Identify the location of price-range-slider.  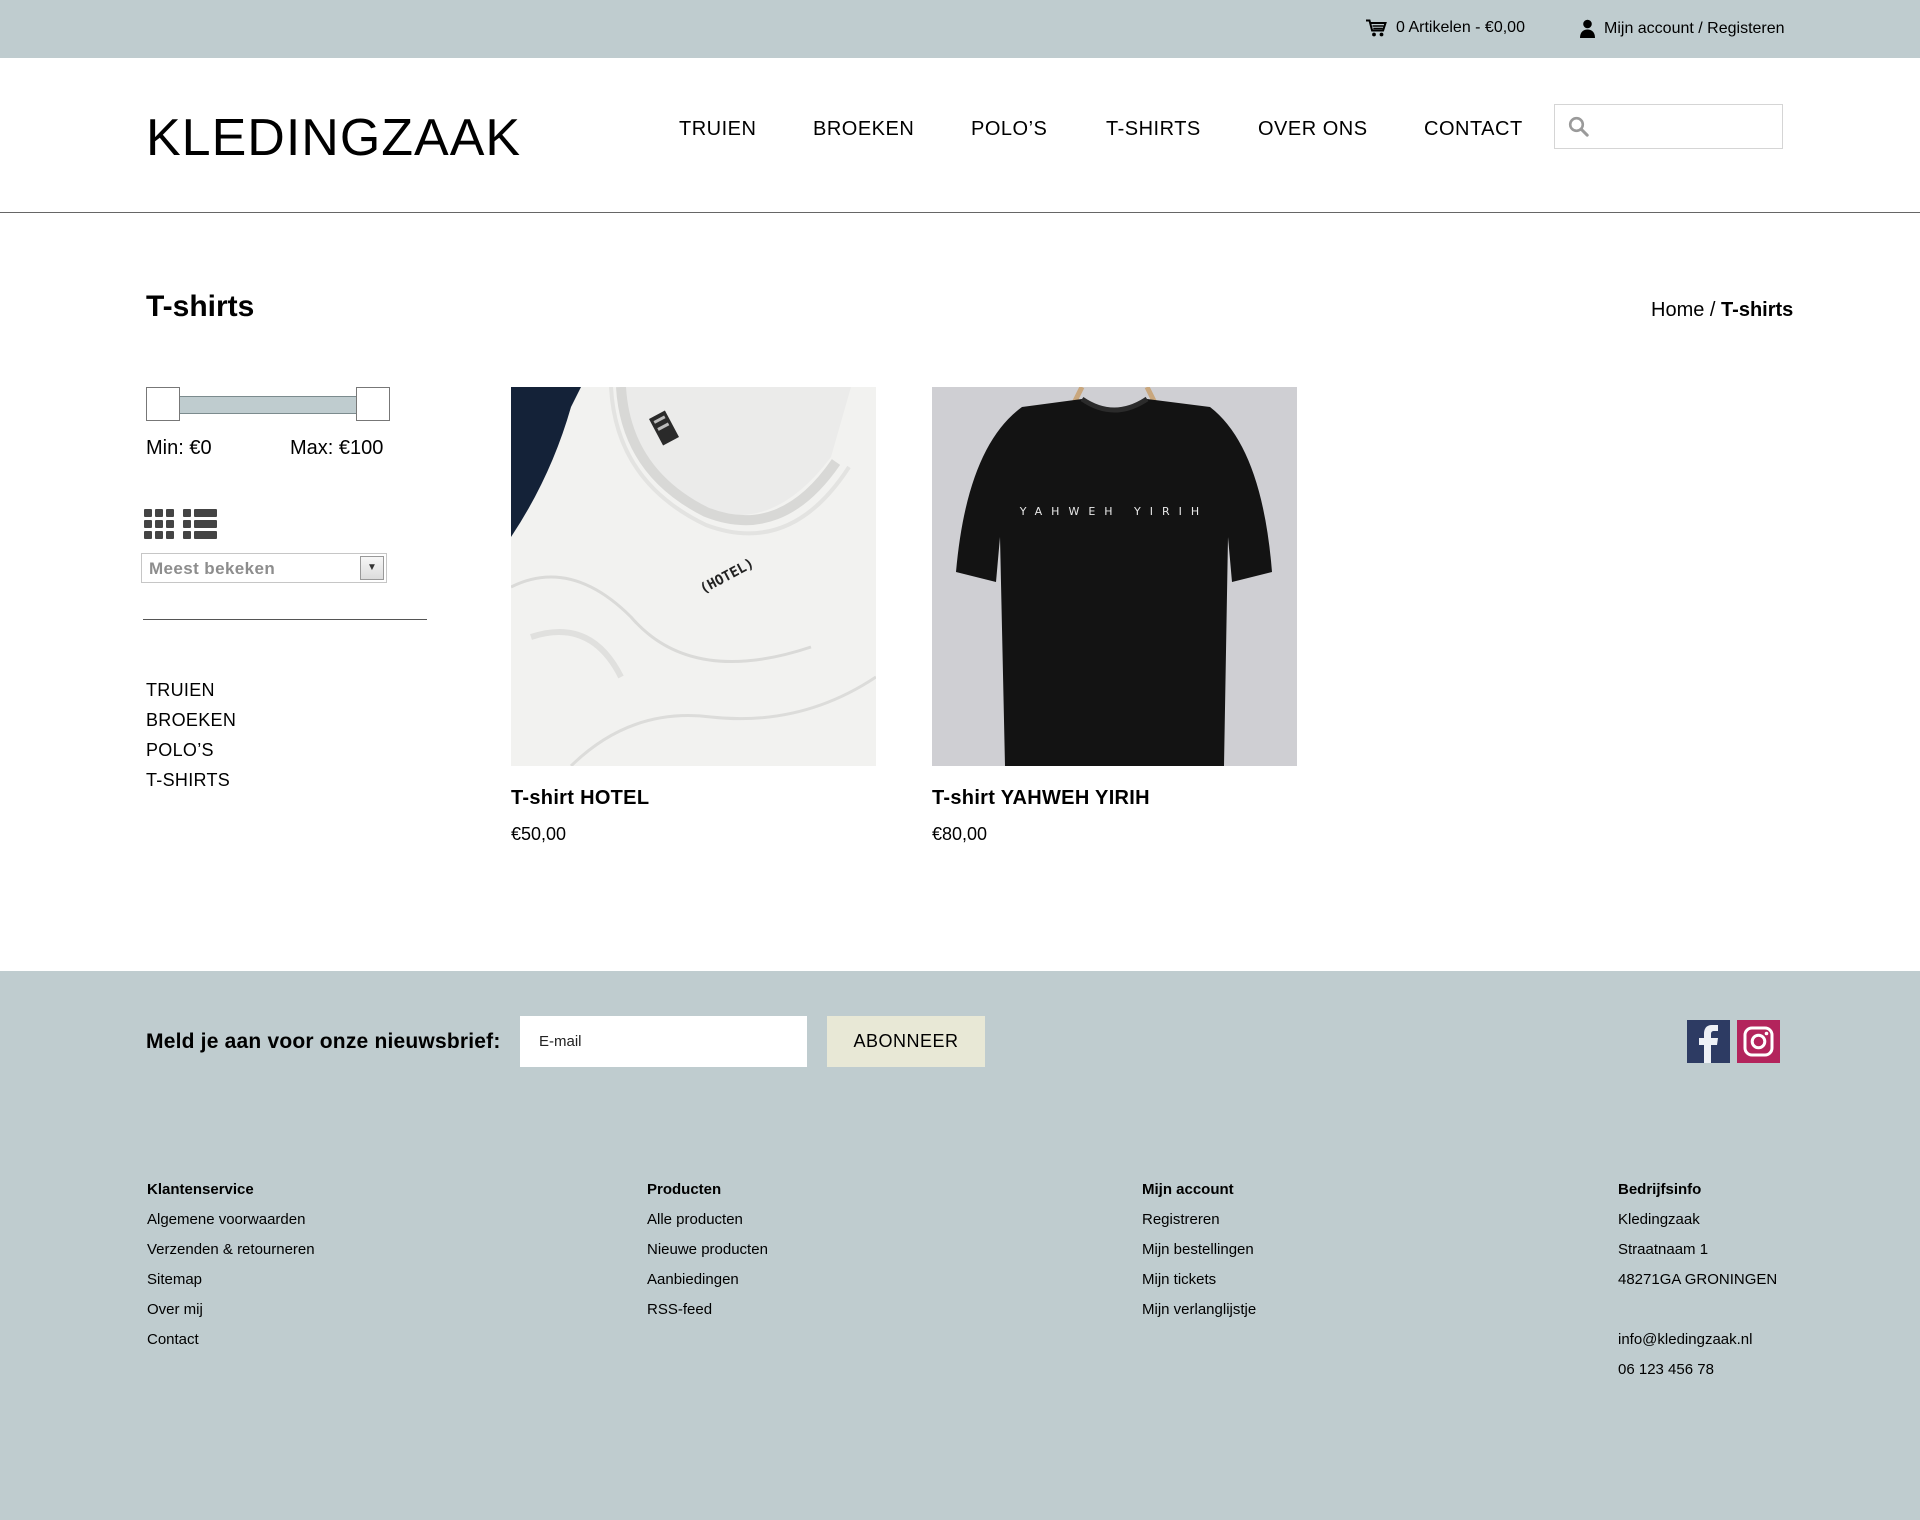
(268, 404).